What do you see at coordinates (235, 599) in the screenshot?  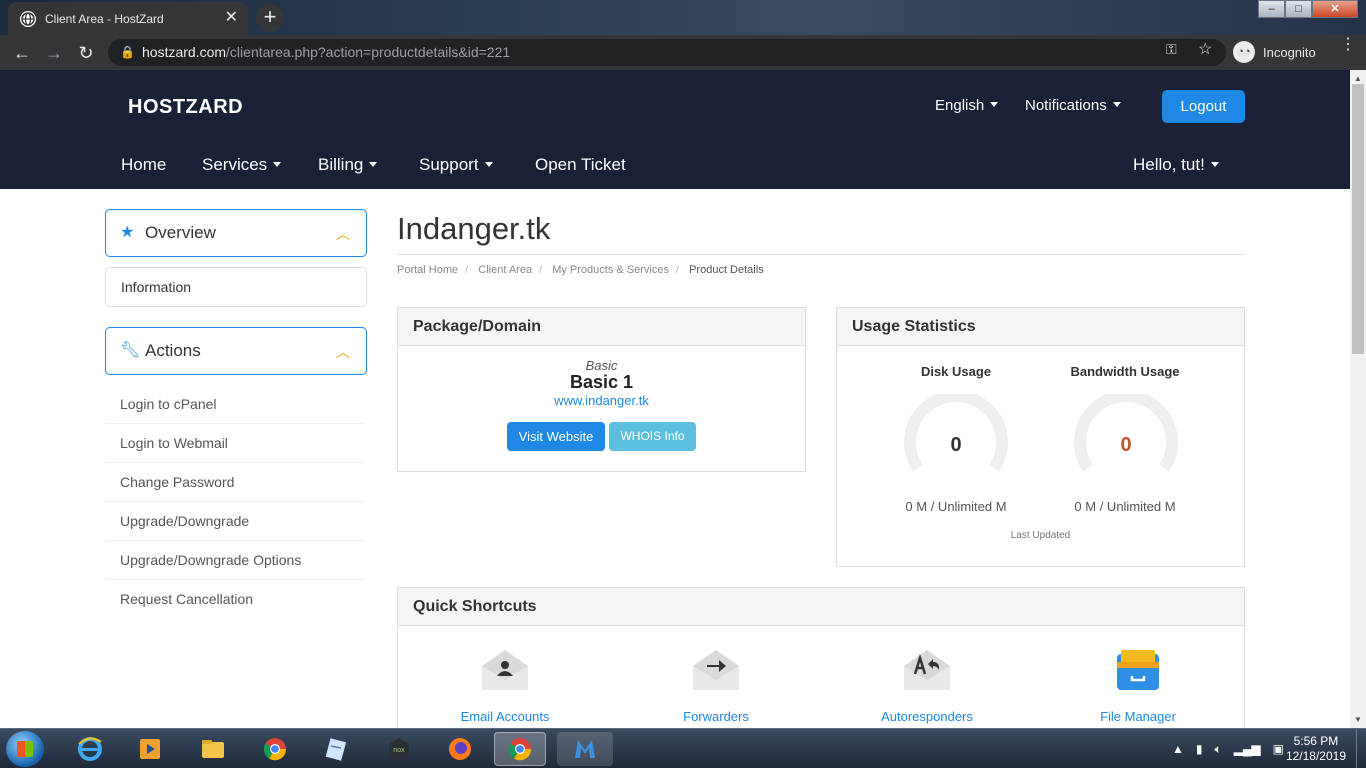 I see `sidebar-item-request-cancellation: Request Cancellation` at bounding box center [235, 599].